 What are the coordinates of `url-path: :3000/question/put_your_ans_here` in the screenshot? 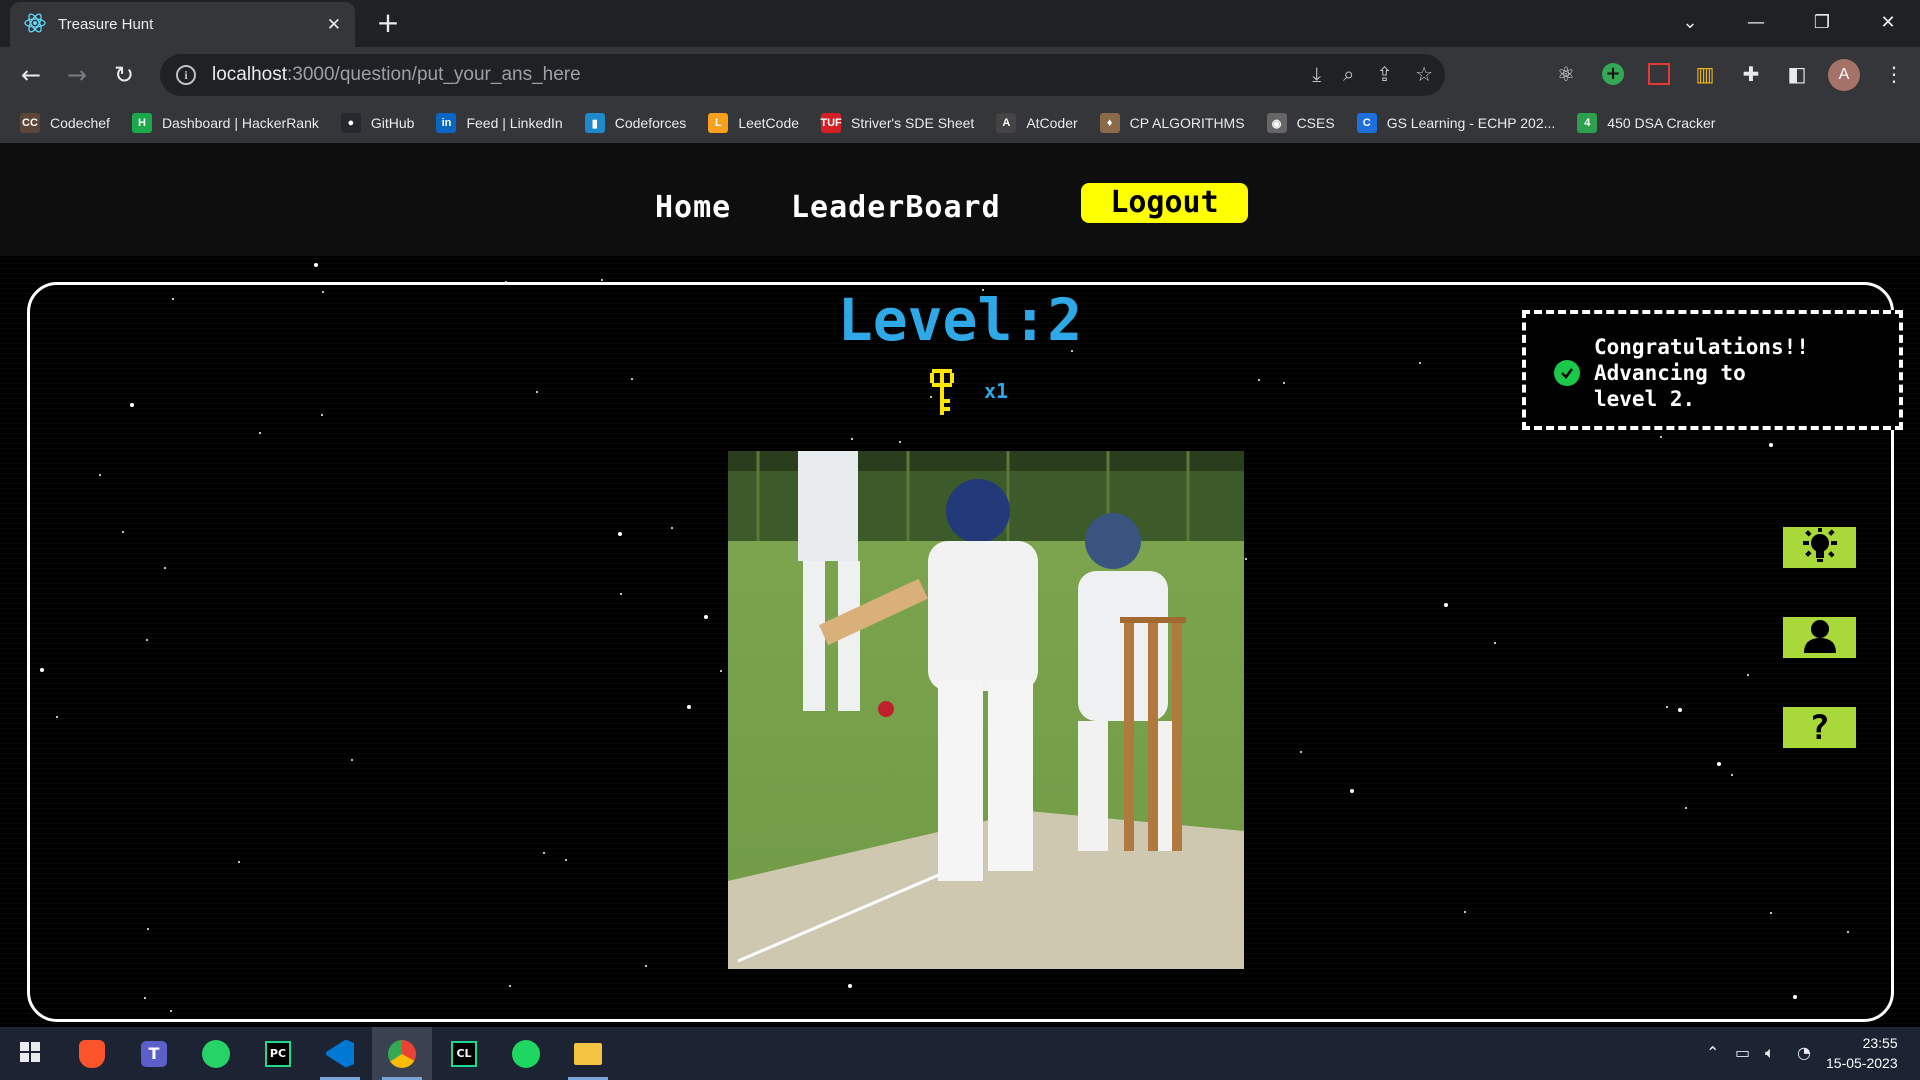 It's located at (434, 74).